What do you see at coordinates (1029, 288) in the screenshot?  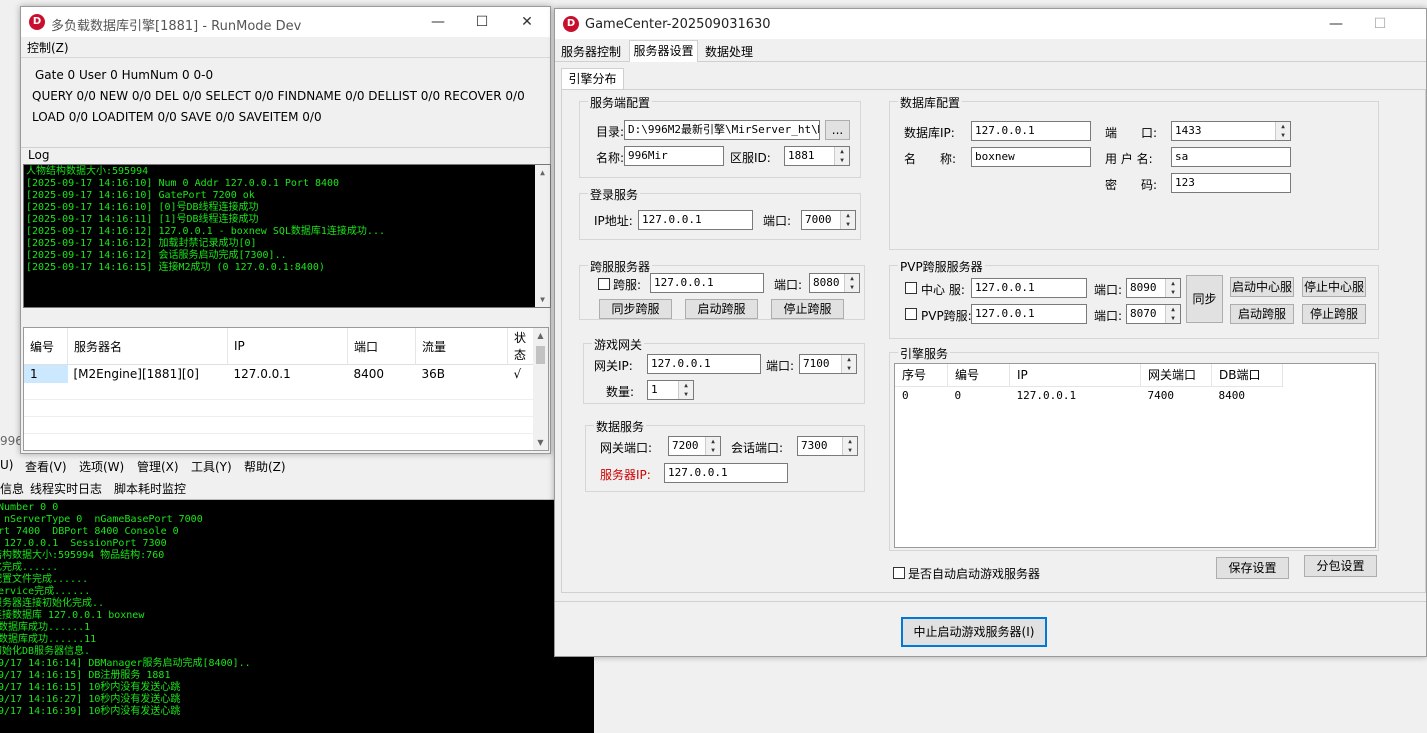 I see `center-ip-input: 127.0.0.1` at bounding box center [1029, 288].